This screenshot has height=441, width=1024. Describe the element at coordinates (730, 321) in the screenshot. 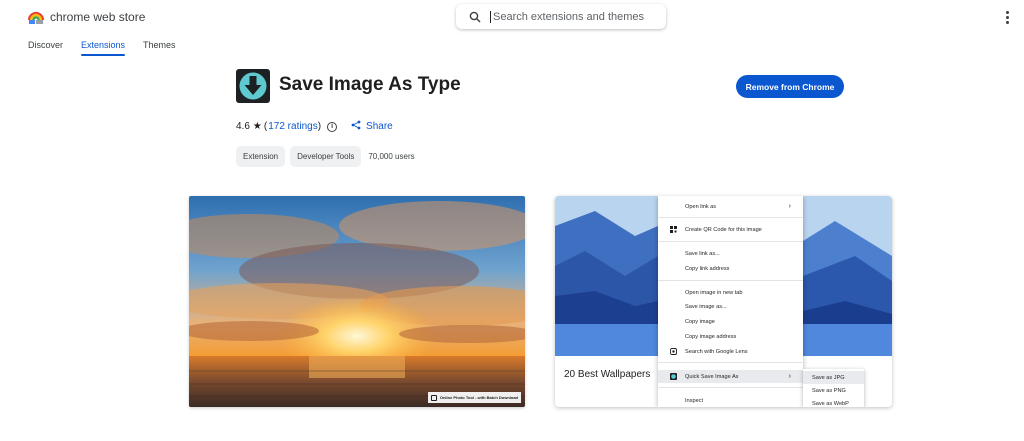

I see `menu-copy-image: Copy image` at that location.